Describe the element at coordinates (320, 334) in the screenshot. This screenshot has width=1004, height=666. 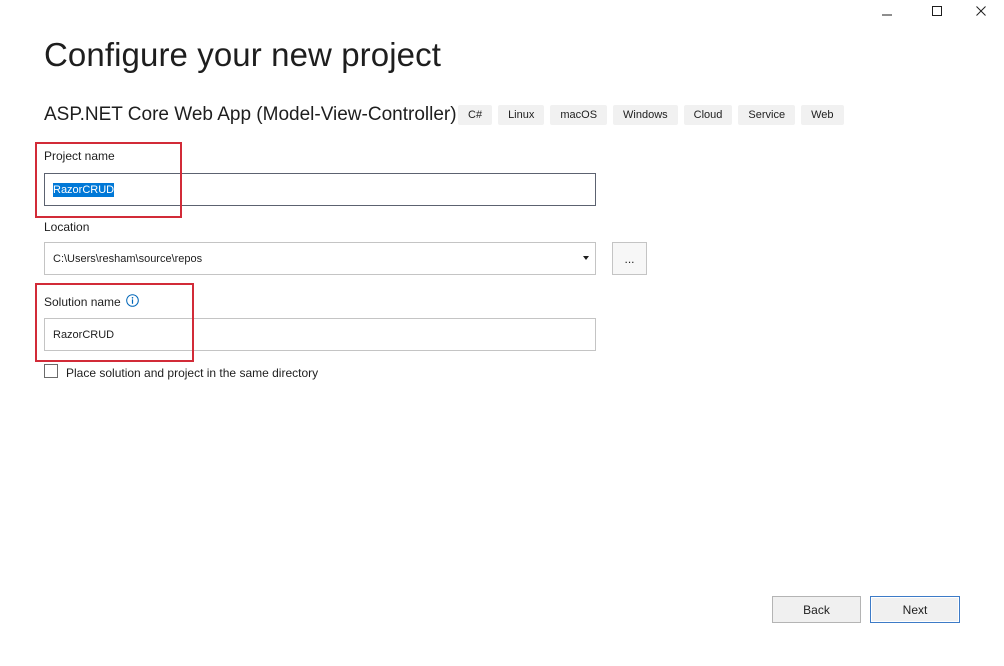
I see `solution-name-input: RazorCRUD` at that location.